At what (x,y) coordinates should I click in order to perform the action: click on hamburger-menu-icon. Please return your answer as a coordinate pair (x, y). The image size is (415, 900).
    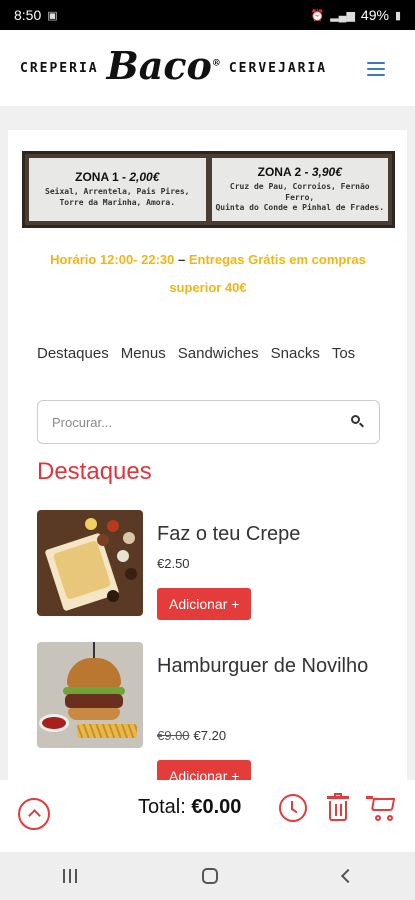
    Looking at the image, I should click on (376, 69).